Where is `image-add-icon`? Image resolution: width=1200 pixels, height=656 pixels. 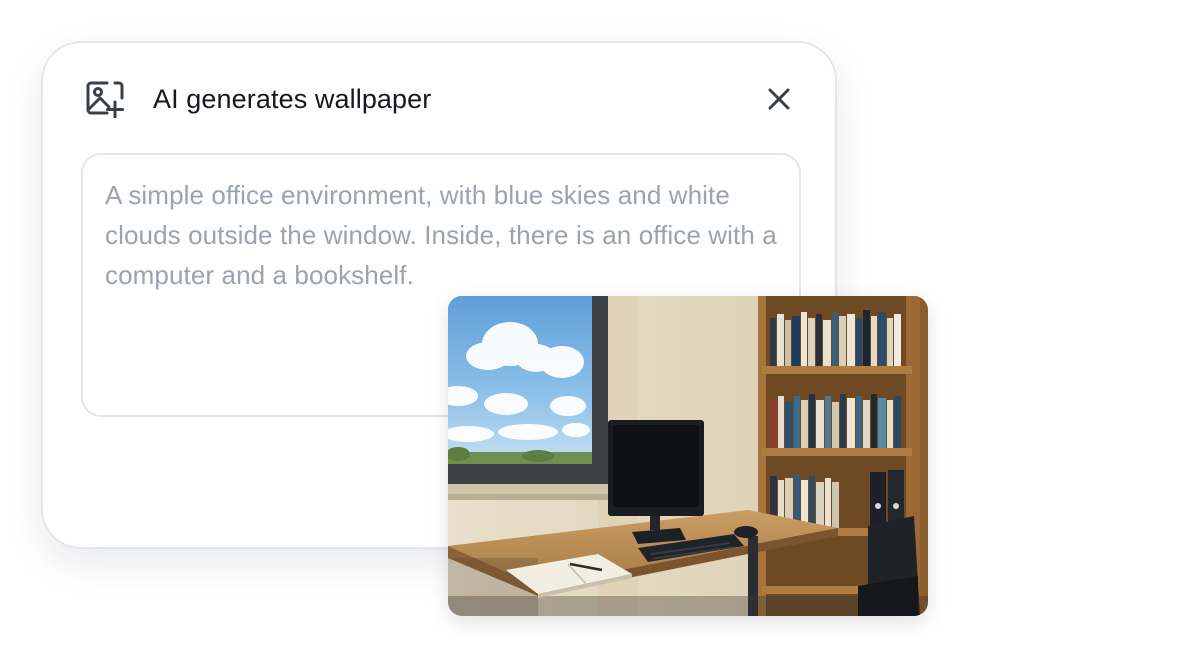
image-add-icon is located at coordinates (107, 99).